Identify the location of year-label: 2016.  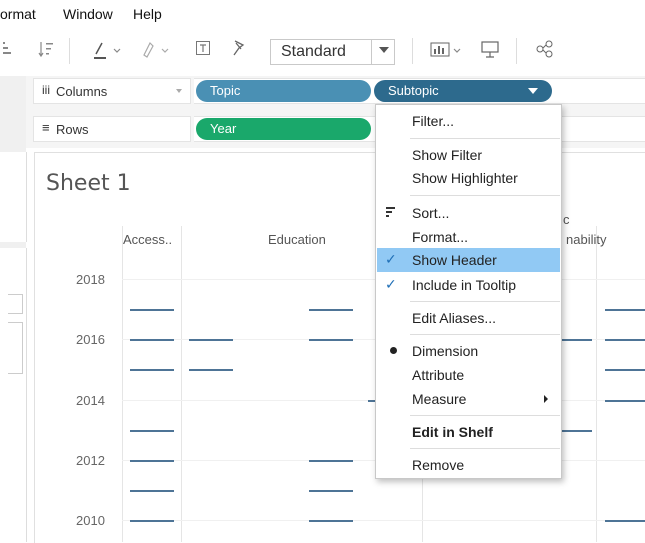
(90, 339).